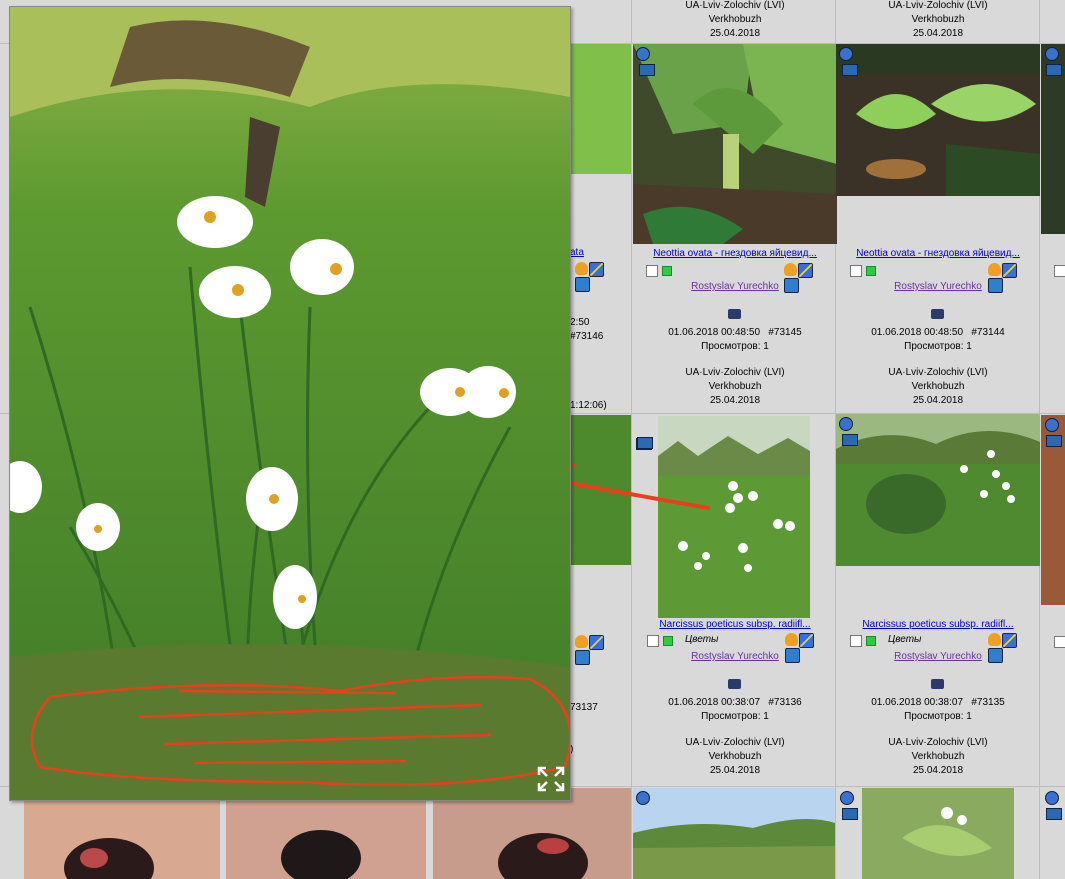  What do you see at coordinates (988, 702) in the screenshot?
I see `photo-id: #73135` at bounding box center [988, 702].